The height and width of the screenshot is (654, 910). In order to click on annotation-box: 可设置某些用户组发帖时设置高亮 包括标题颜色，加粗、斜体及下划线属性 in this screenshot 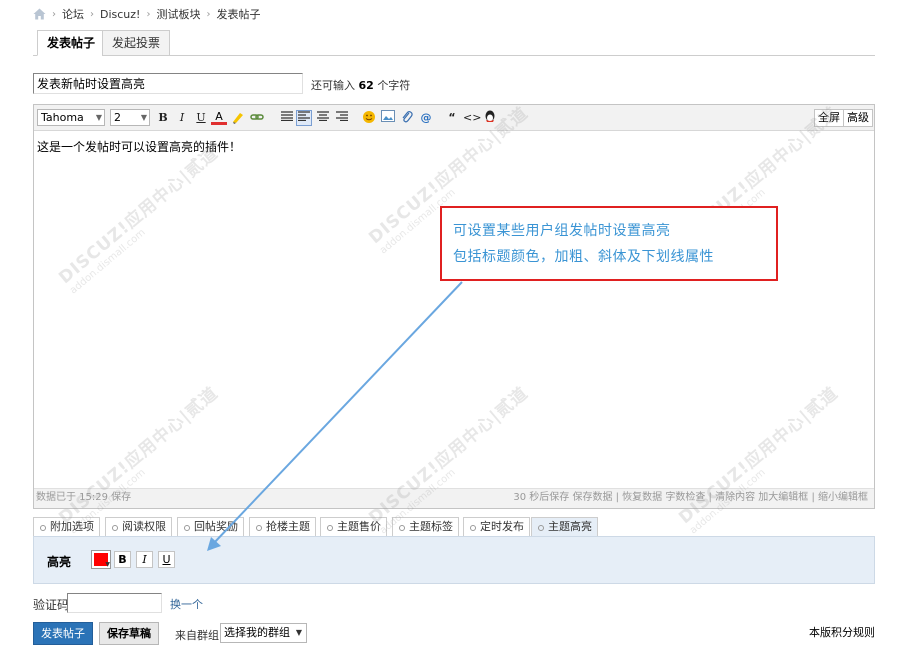, I will do `click(609, 243)`.